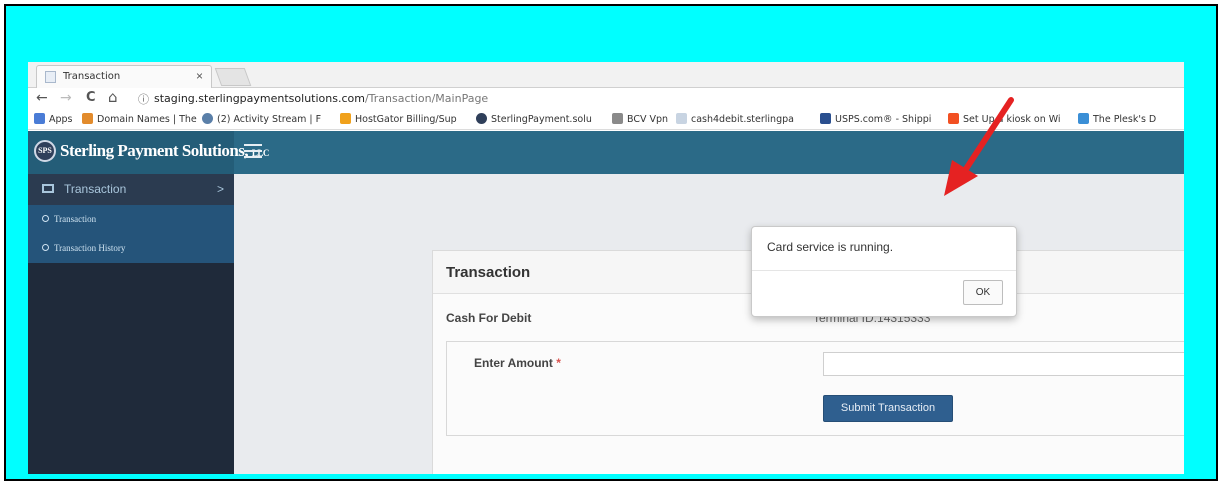 The height and width of the screenshot is (485, 1222). What do you see at coordinates (888, 408) in the screenshot?
I see `submit-transaction-button: Submit Transaction` at bounding box center [888, 408].